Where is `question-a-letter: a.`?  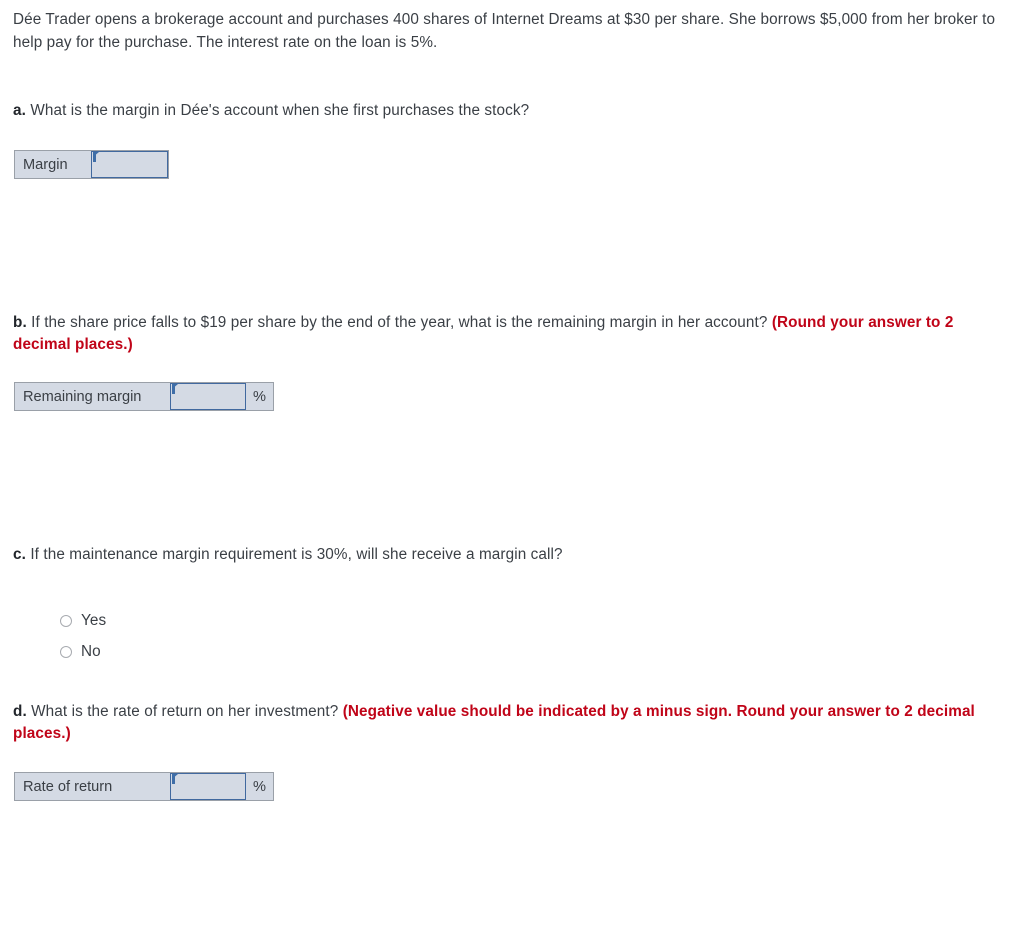 question-a-letter: a. is located at coordinates (19, 110).